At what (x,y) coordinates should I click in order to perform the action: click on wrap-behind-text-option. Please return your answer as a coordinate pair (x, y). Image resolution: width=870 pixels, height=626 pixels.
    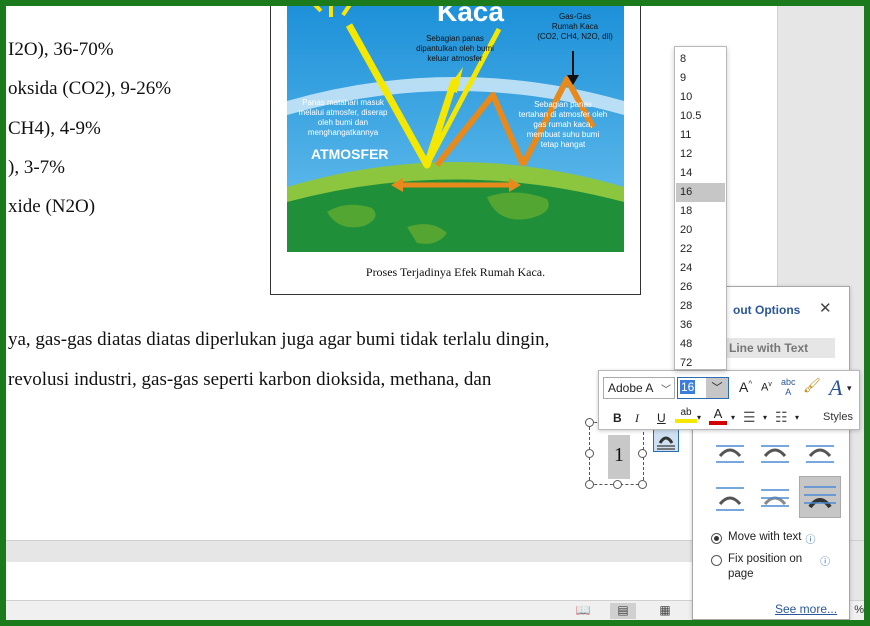
    Looking at the image, I should click on (774, 497).